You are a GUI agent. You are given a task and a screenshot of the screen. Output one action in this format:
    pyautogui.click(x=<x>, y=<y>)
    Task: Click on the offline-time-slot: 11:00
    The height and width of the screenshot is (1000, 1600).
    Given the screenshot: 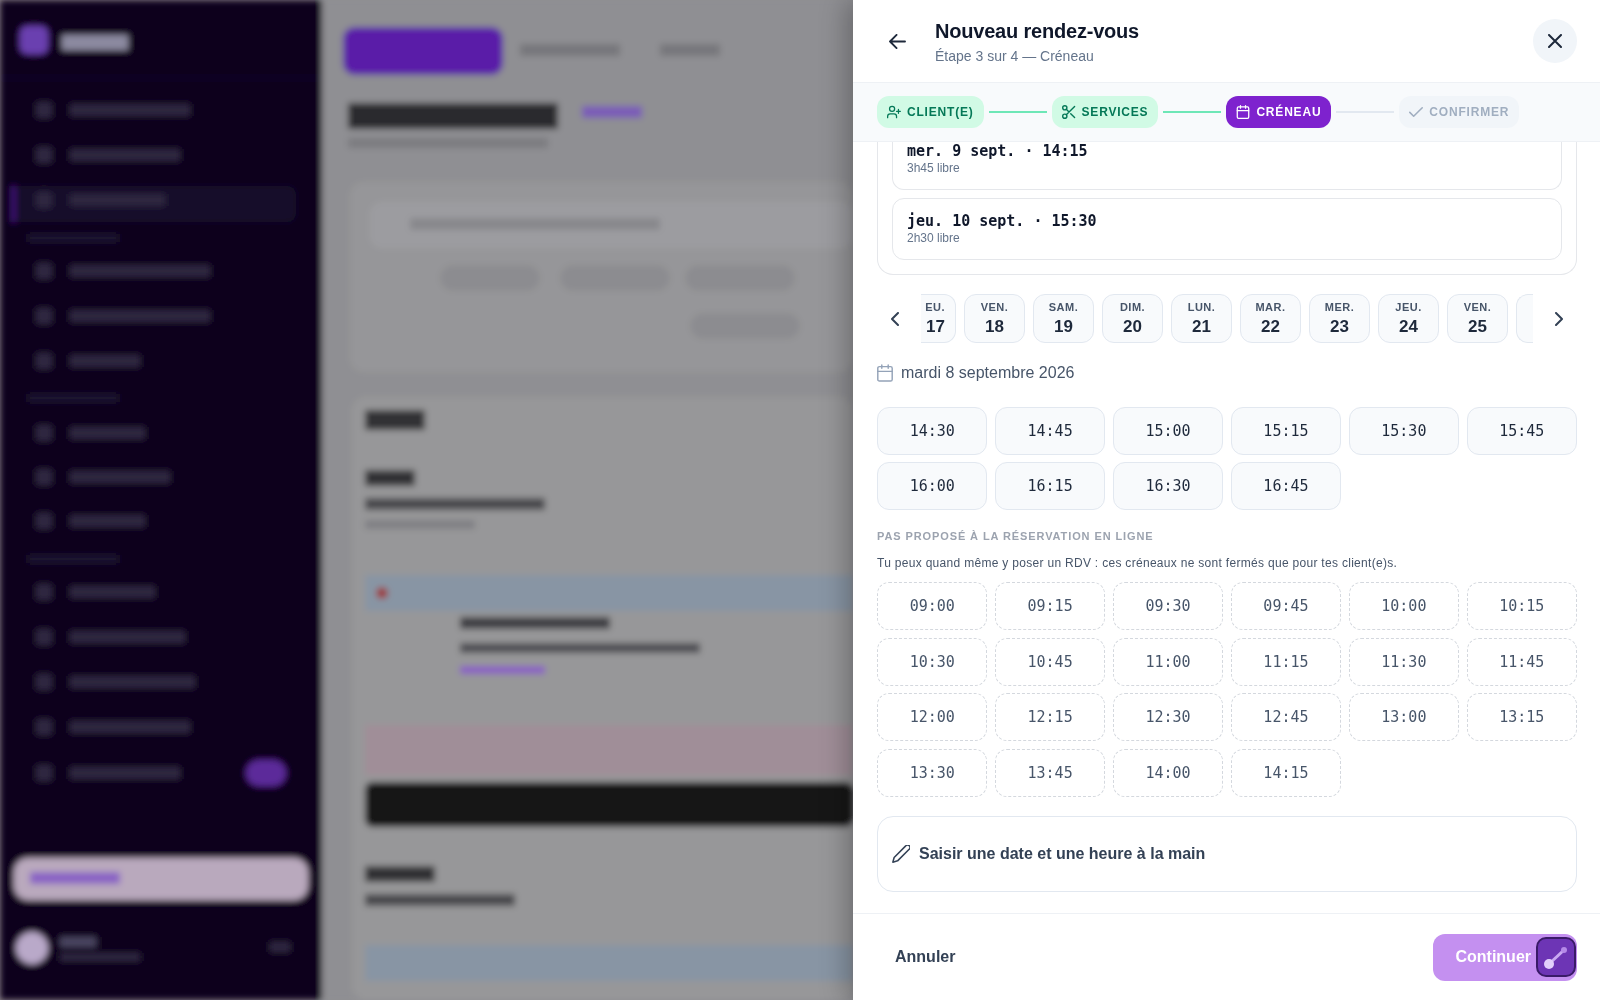 What is the action you would take?
    pyautogui.click(x=1168, y=661)
    